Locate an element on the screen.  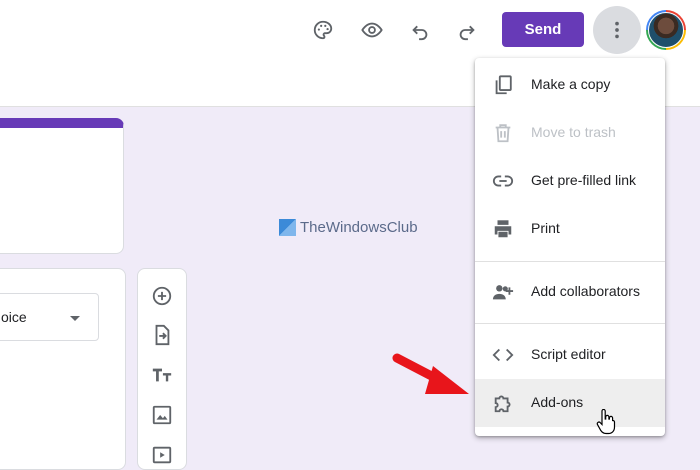
menu-item-prefilled-link: Get pre-filled link is located at coordinates (570, 181).